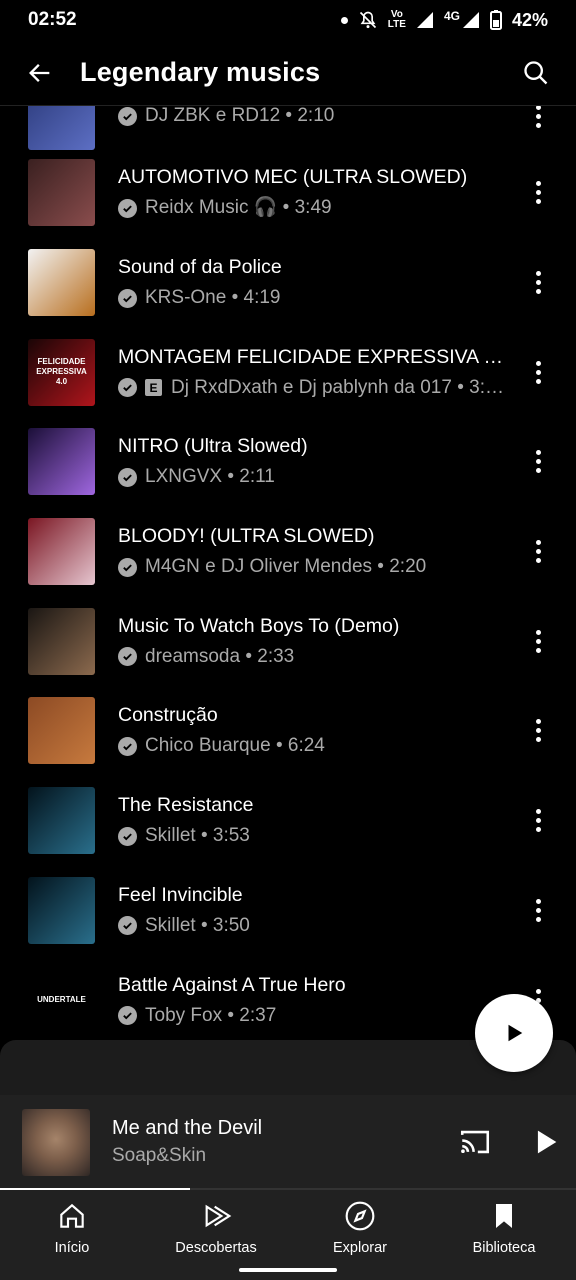  Describe the element at coordinates (213, 446) in the screenshot. I see `track-title: NITRO (Ultra Slowed)` at that location.